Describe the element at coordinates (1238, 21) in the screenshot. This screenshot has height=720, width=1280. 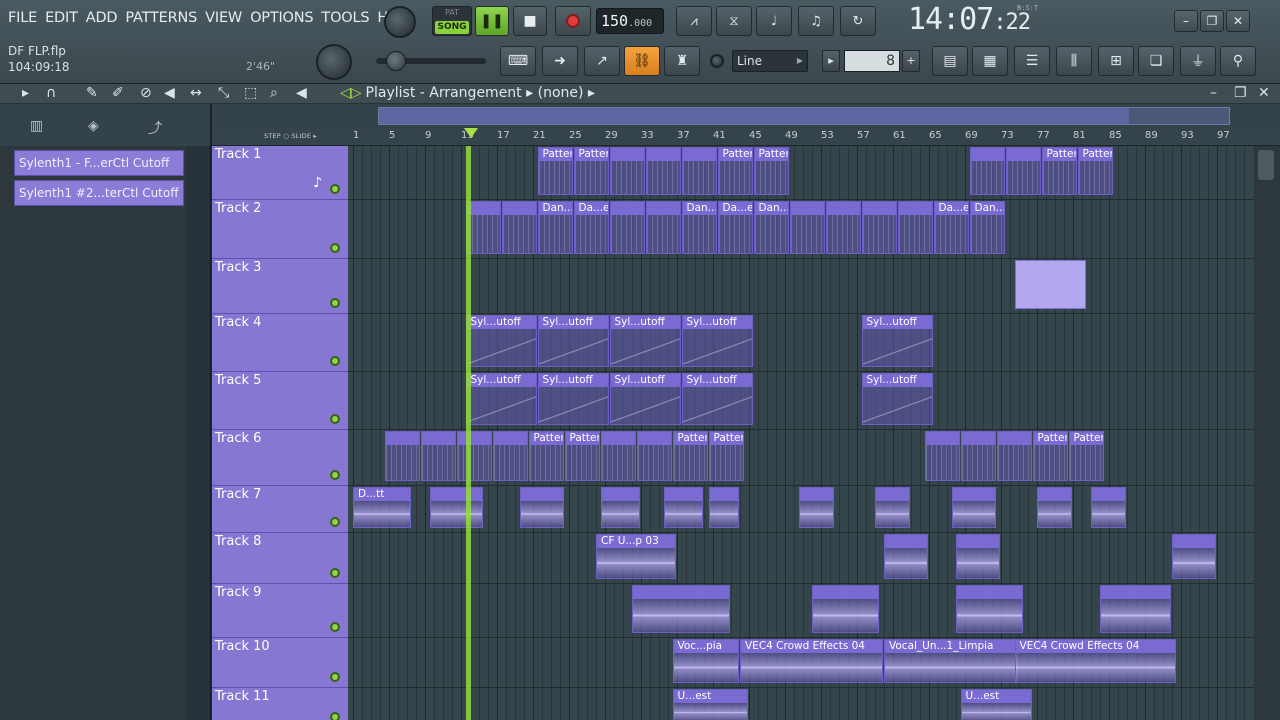
I see `close-button: ✕` at that location.